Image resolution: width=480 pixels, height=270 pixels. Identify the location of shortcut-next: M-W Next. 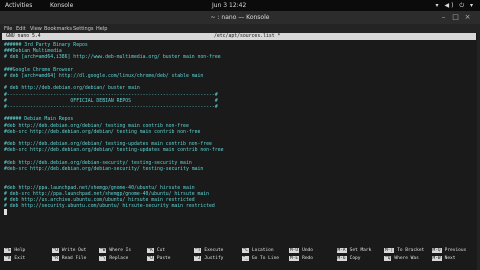
(443, 259).